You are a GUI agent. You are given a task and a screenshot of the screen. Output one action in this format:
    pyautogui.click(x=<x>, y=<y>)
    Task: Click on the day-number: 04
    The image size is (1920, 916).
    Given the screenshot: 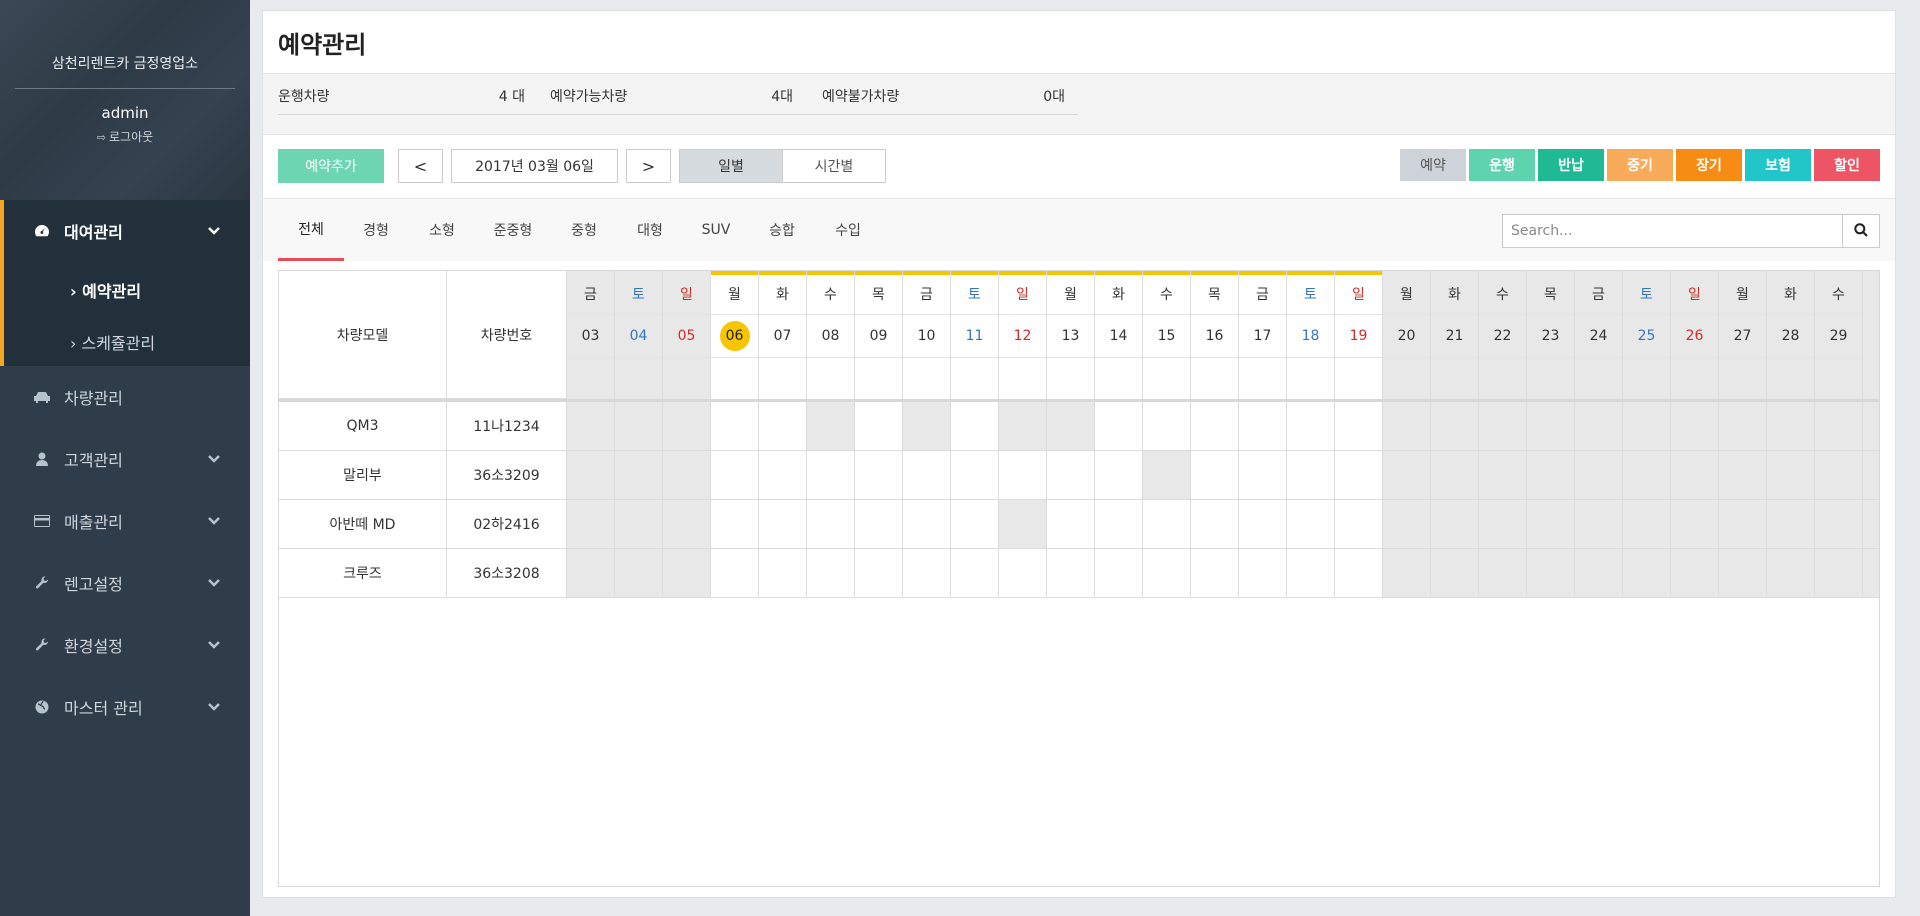 What is the action you would take?
    pyautogui.click(x=638, y=335)
    